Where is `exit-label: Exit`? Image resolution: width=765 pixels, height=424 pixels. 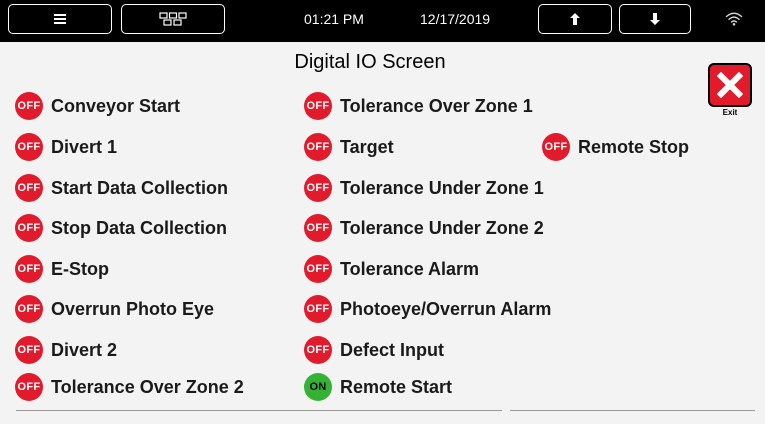 exit-label: Exit is located at coordinates (730, 112).